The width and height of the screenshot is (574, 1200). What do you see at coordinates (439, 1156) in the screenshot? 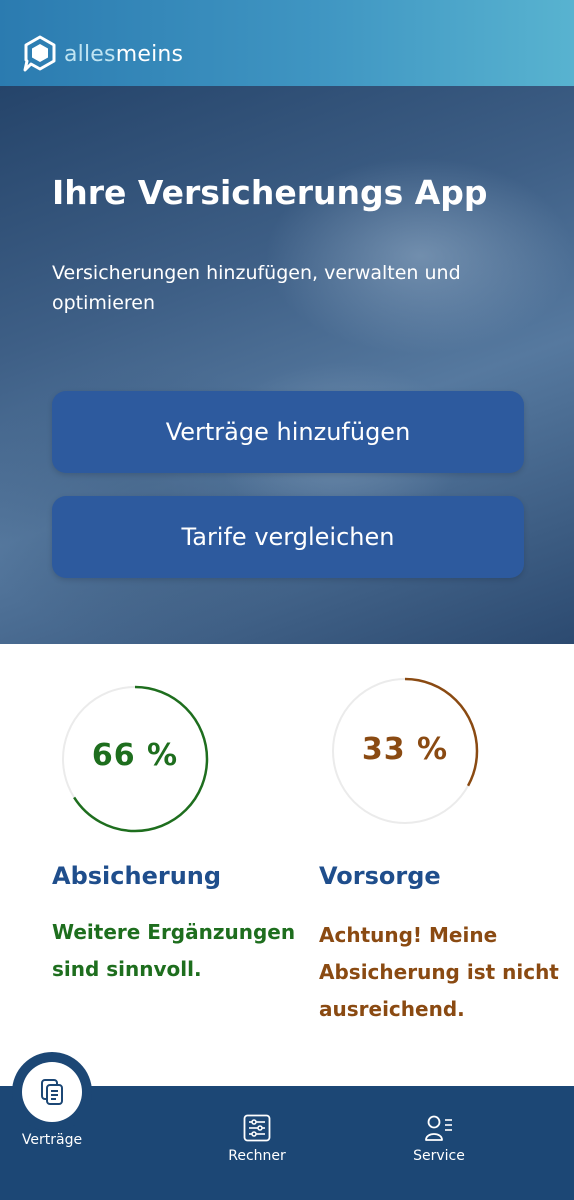
I see `nav-label-service: Service` at bounding box center [439, 1156].